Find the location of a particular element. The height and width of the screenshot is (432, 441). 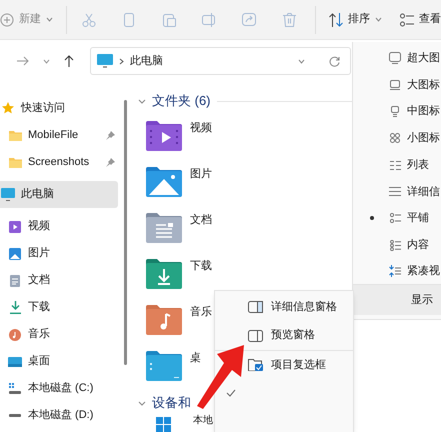

video-folder-icon is located at coordinates (164, 136).